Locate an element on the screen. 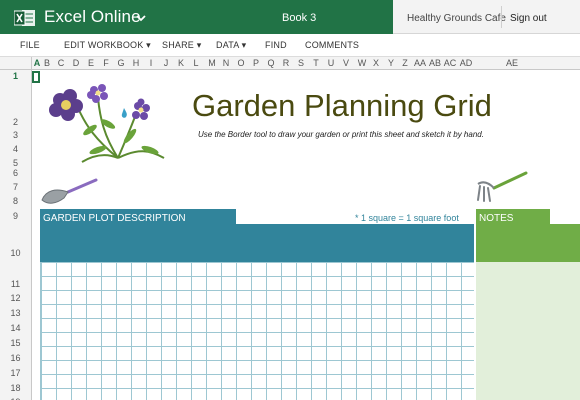 Image resolution: width=580 pixels, height=400 pixels. document-title: Book 3 is located at coordinates (299, 18).